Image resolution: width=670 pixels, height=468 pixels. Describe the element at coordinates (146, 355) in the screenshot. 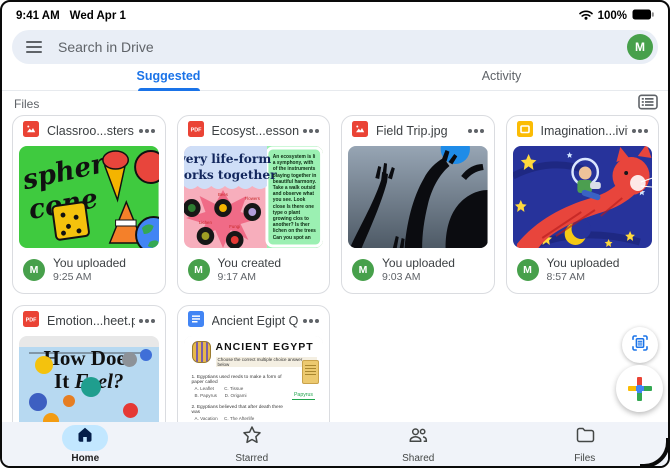

I see `emoji-blue` at that location.